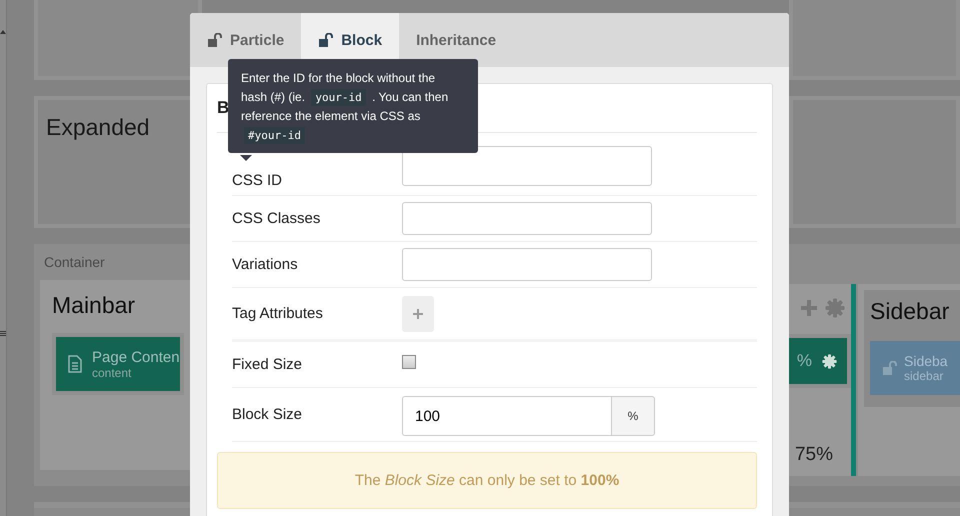 The image size is (960, 516). I want to click on field-label: Variations, so click(265, 264).